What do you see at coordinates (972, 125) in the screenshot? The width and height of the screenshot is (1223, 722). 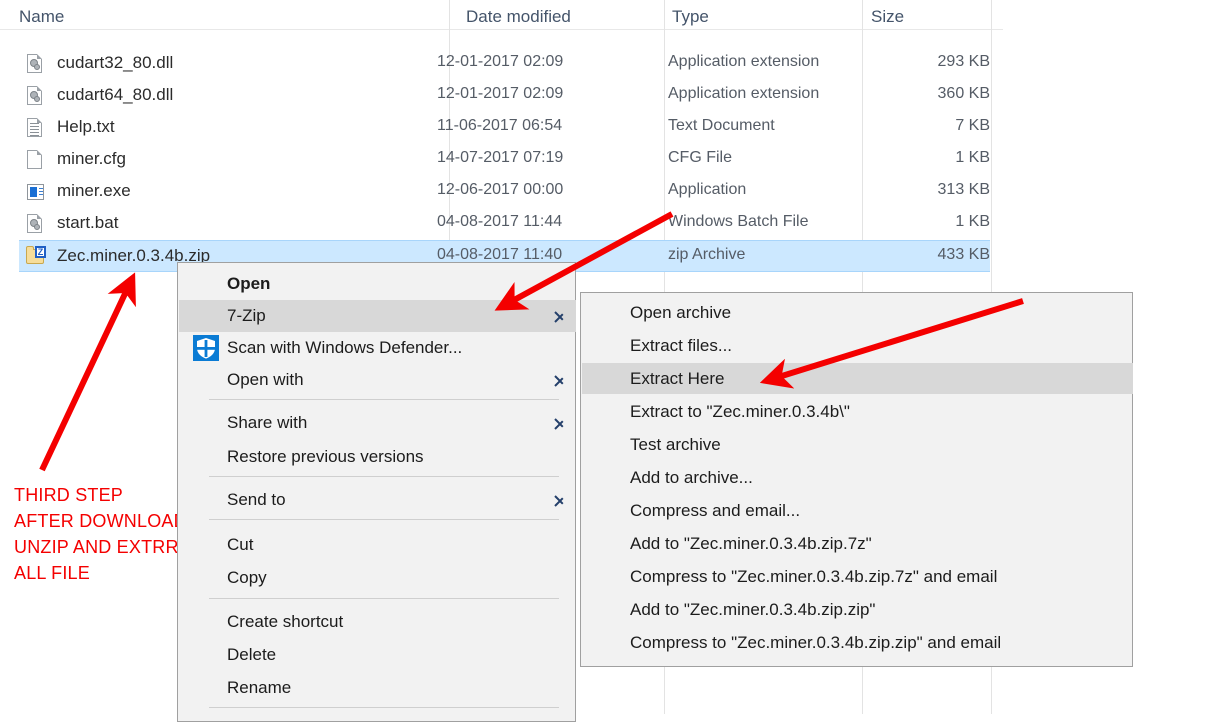 I see `file-size: 7 KB` at bounding box center [972, 125].